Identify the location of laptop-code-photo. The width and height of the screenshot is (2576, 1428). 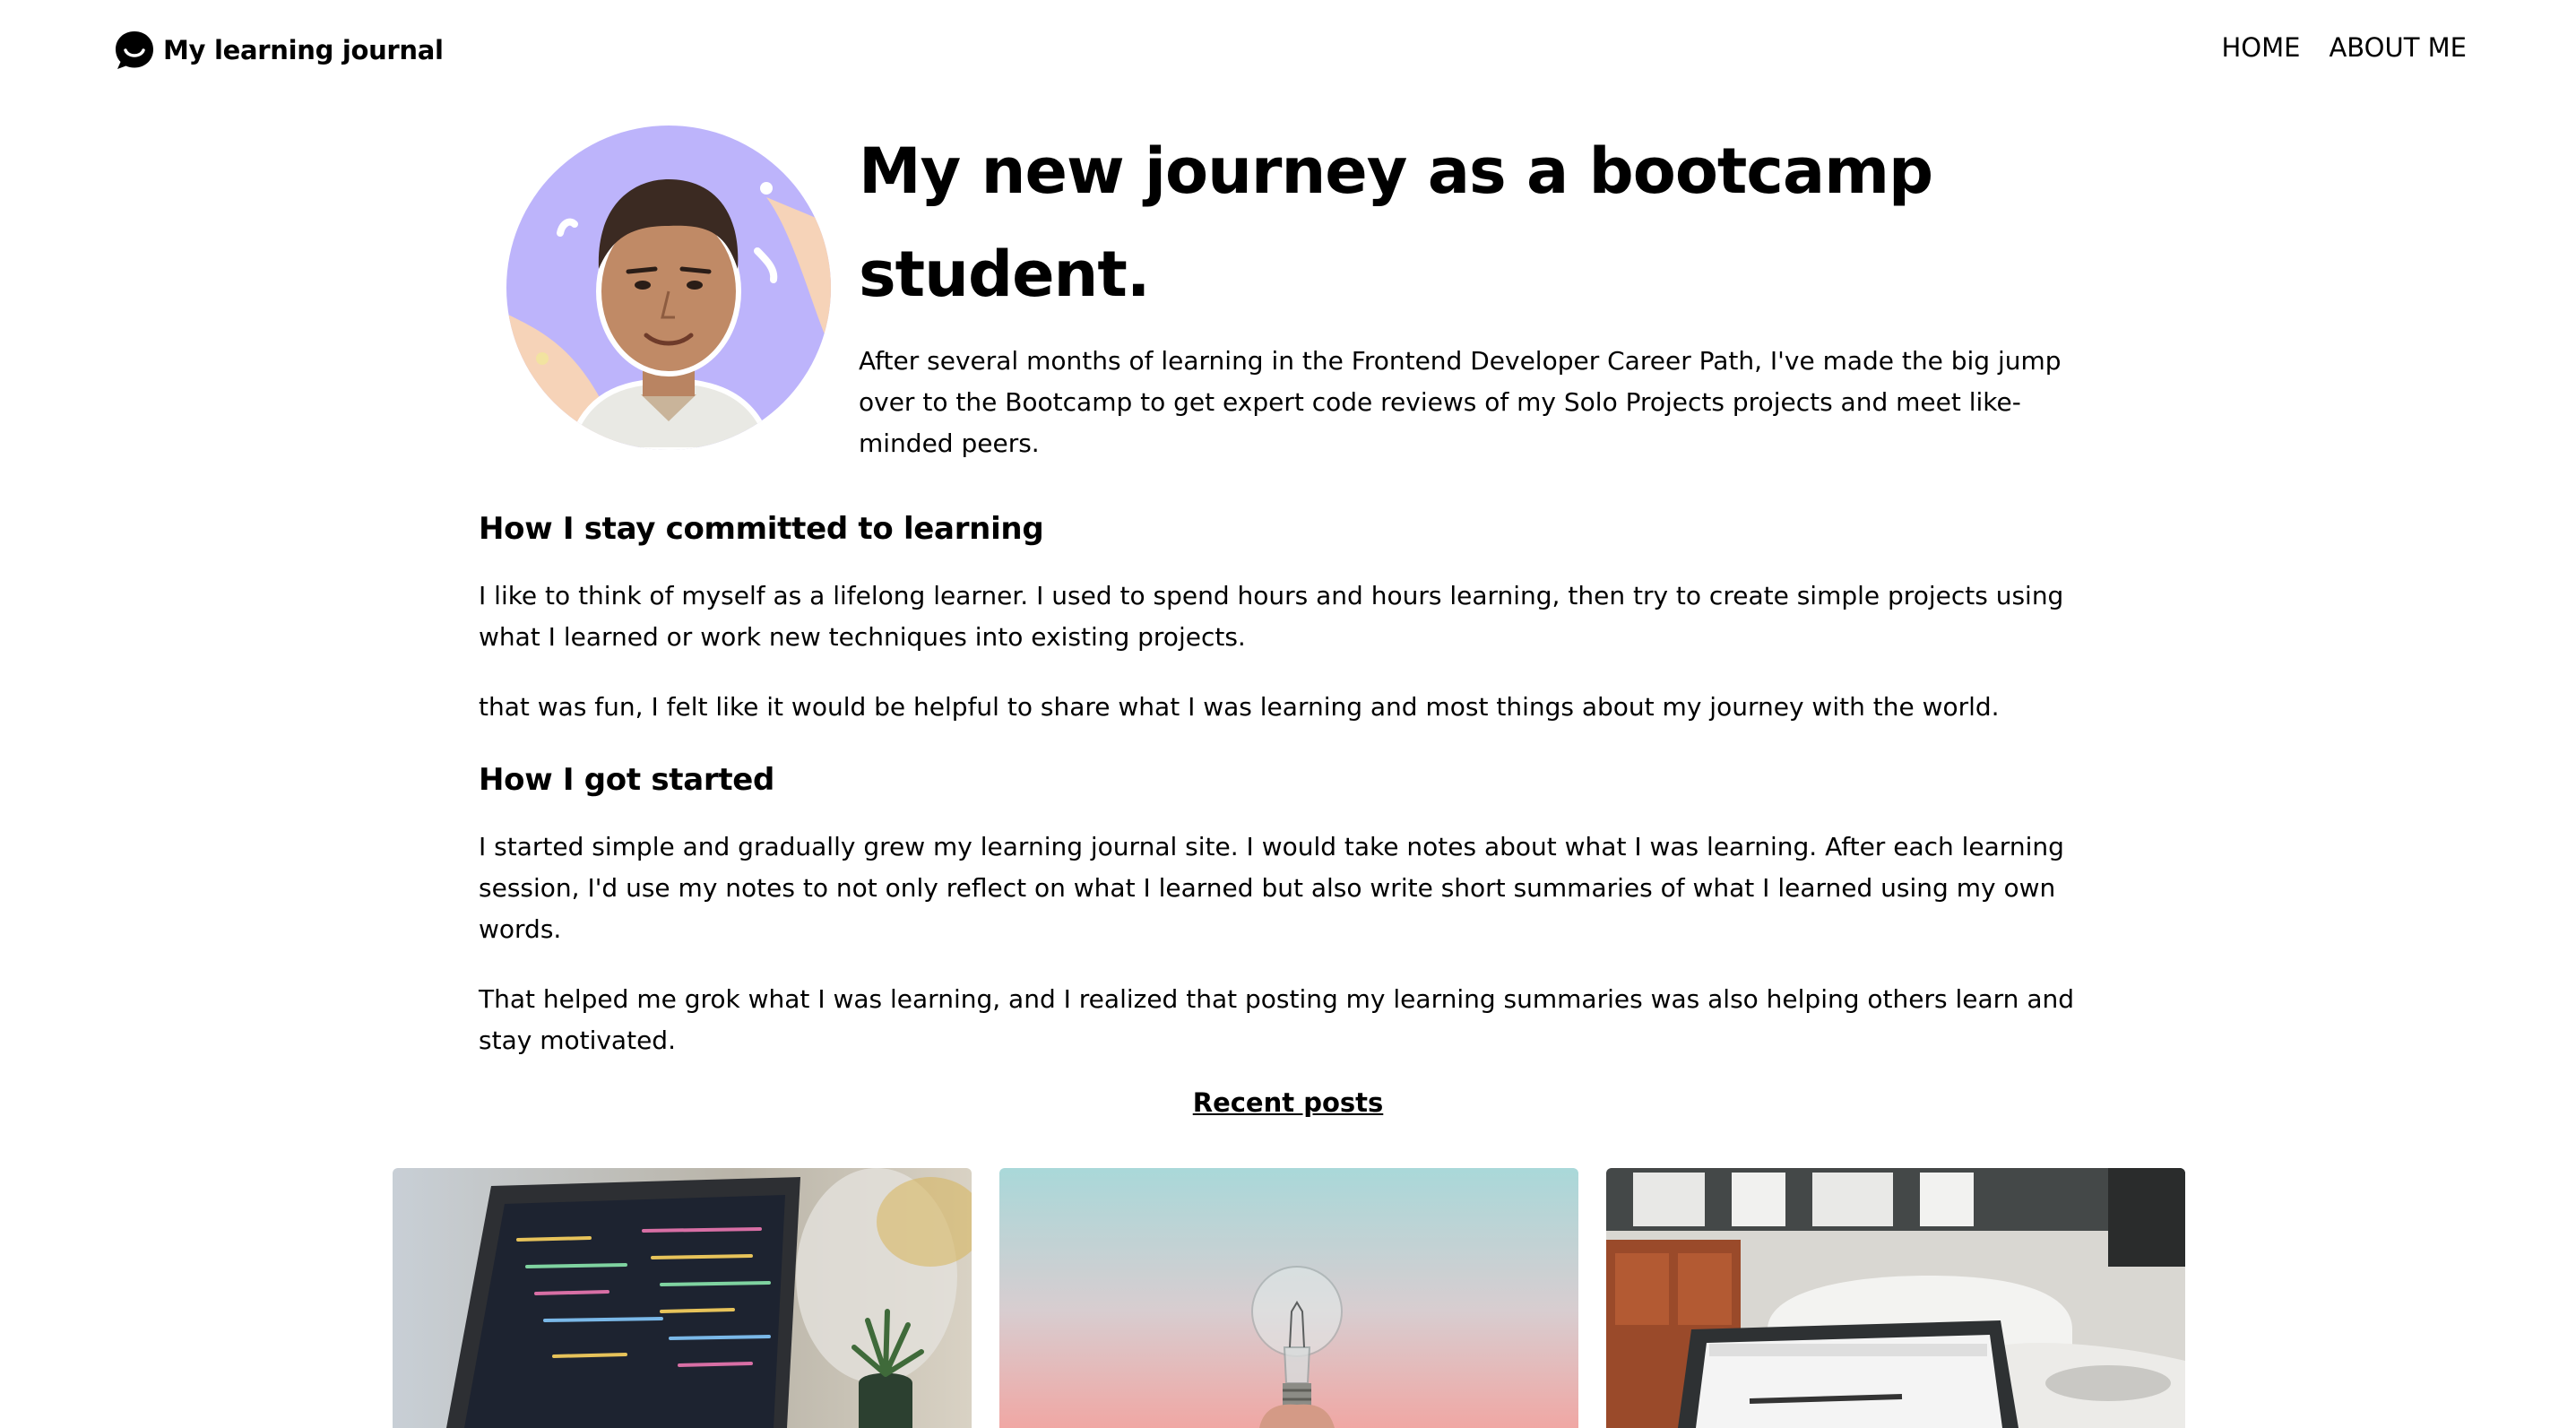
(682, 1298).